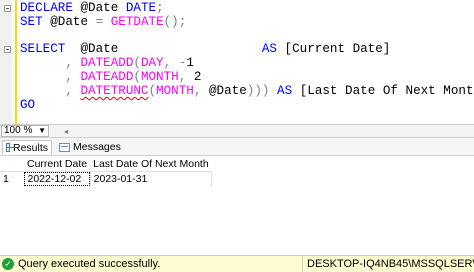 This screenshot has width=474, height=272. What do you see at coordinates (237, 147) in the screenshot?
I see `results-tabs: Results Messages` at bounding box center [237, 147].